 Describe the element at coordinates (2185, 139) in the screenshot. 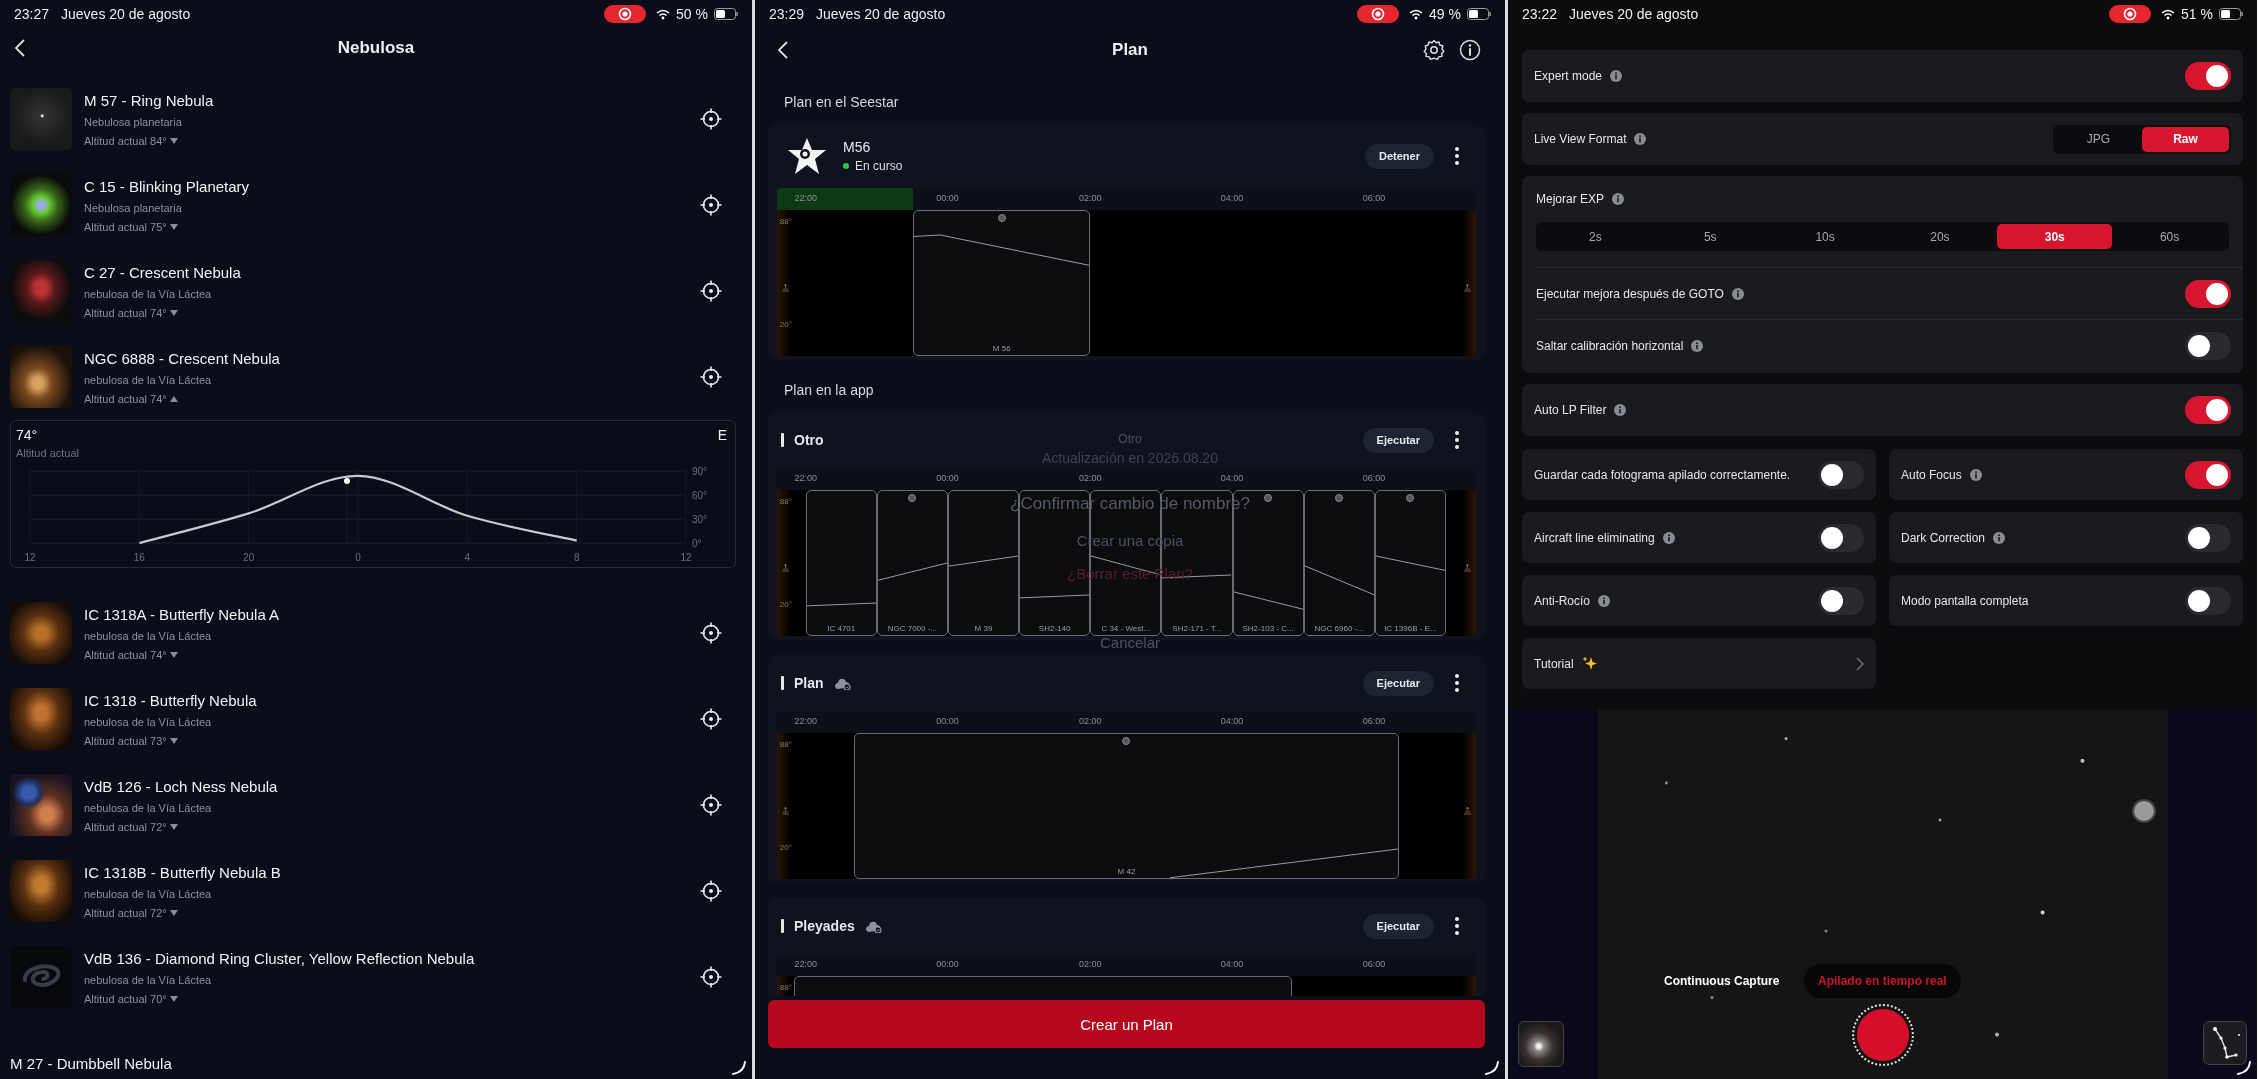

I see `segment-option: Raw` at that location.